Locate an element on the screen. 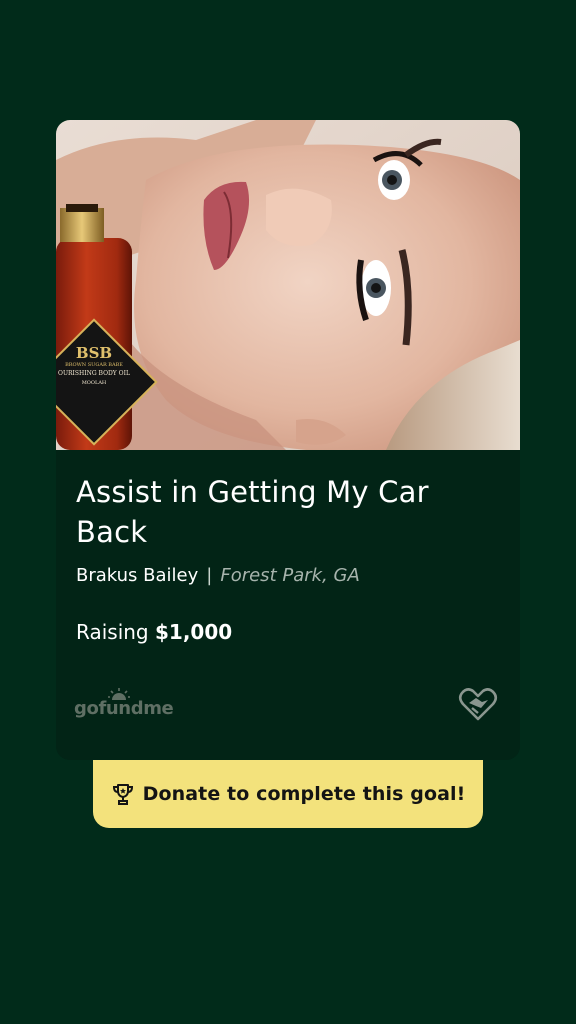  product-scent: MOOLAH is located at coordinates (94, 383).